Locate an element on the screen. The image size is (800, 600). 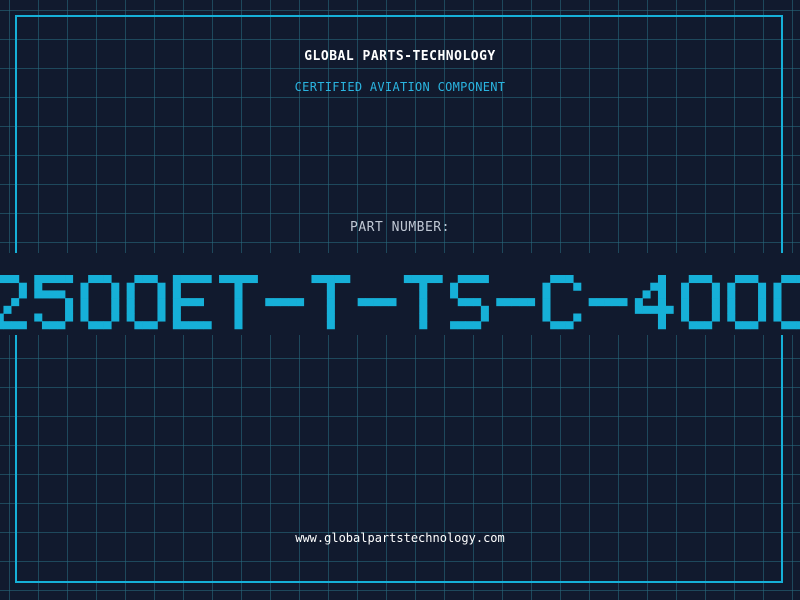
part-number-glyphs: 2500ET-T-TS-C-4000 is located at coordinates (400, 302).